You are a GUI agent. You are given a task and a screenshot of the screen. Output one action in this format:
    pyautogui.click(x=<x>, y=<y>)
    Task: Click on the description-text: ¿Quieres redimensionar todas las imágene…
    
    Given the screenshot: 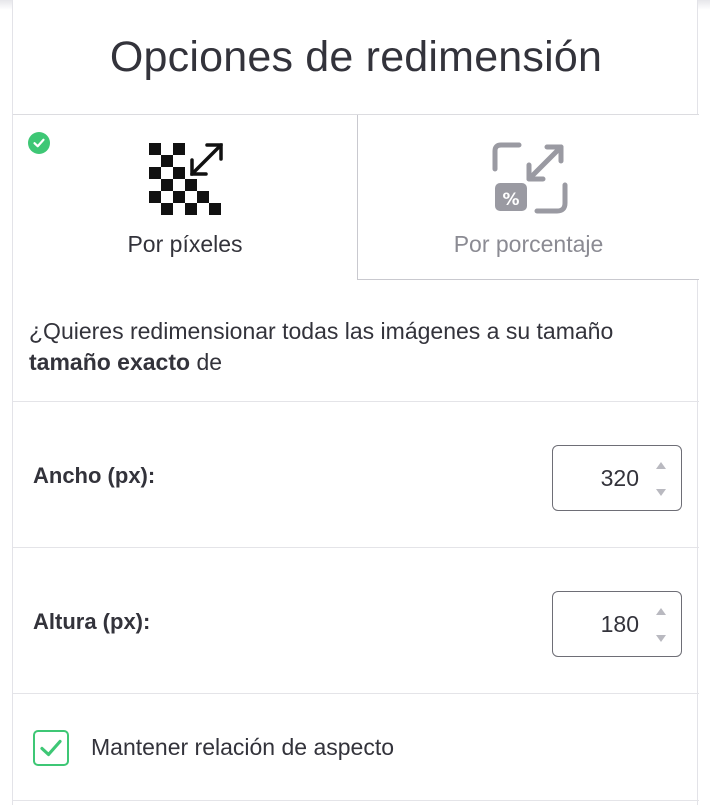 What is the action you would take?
    pyautogui.click(x=321, y=331)
    